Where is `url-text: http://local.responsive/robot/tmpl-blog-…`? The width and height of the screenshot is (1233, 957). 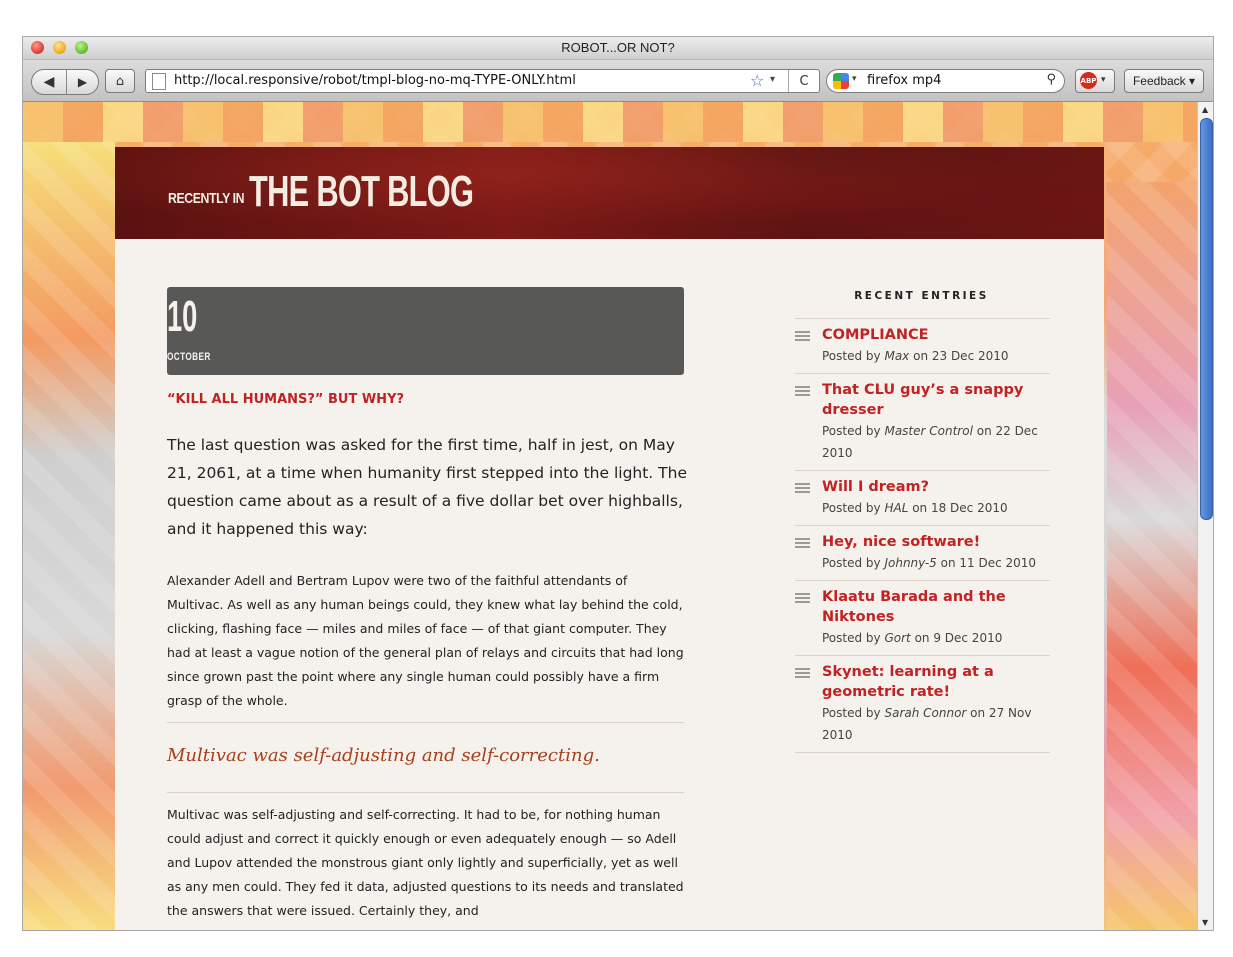
url-text: http://local.responsive/robot/tmpl-blog-… is located at coordinates (375, 80).